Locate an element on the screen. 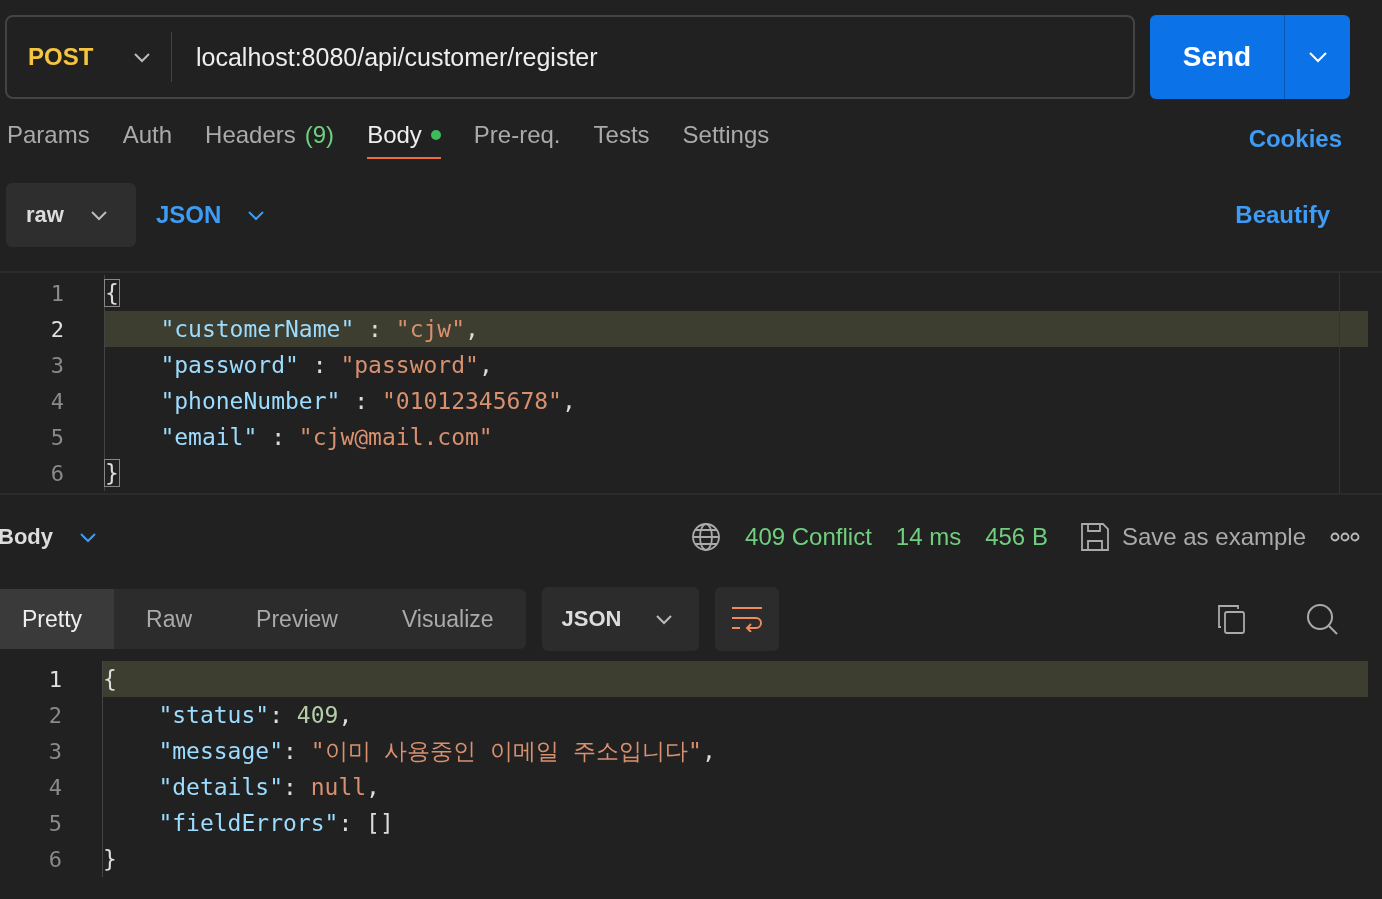 The image size is (1382, 899). send-button: Send is located at coordinates (1217, 57).